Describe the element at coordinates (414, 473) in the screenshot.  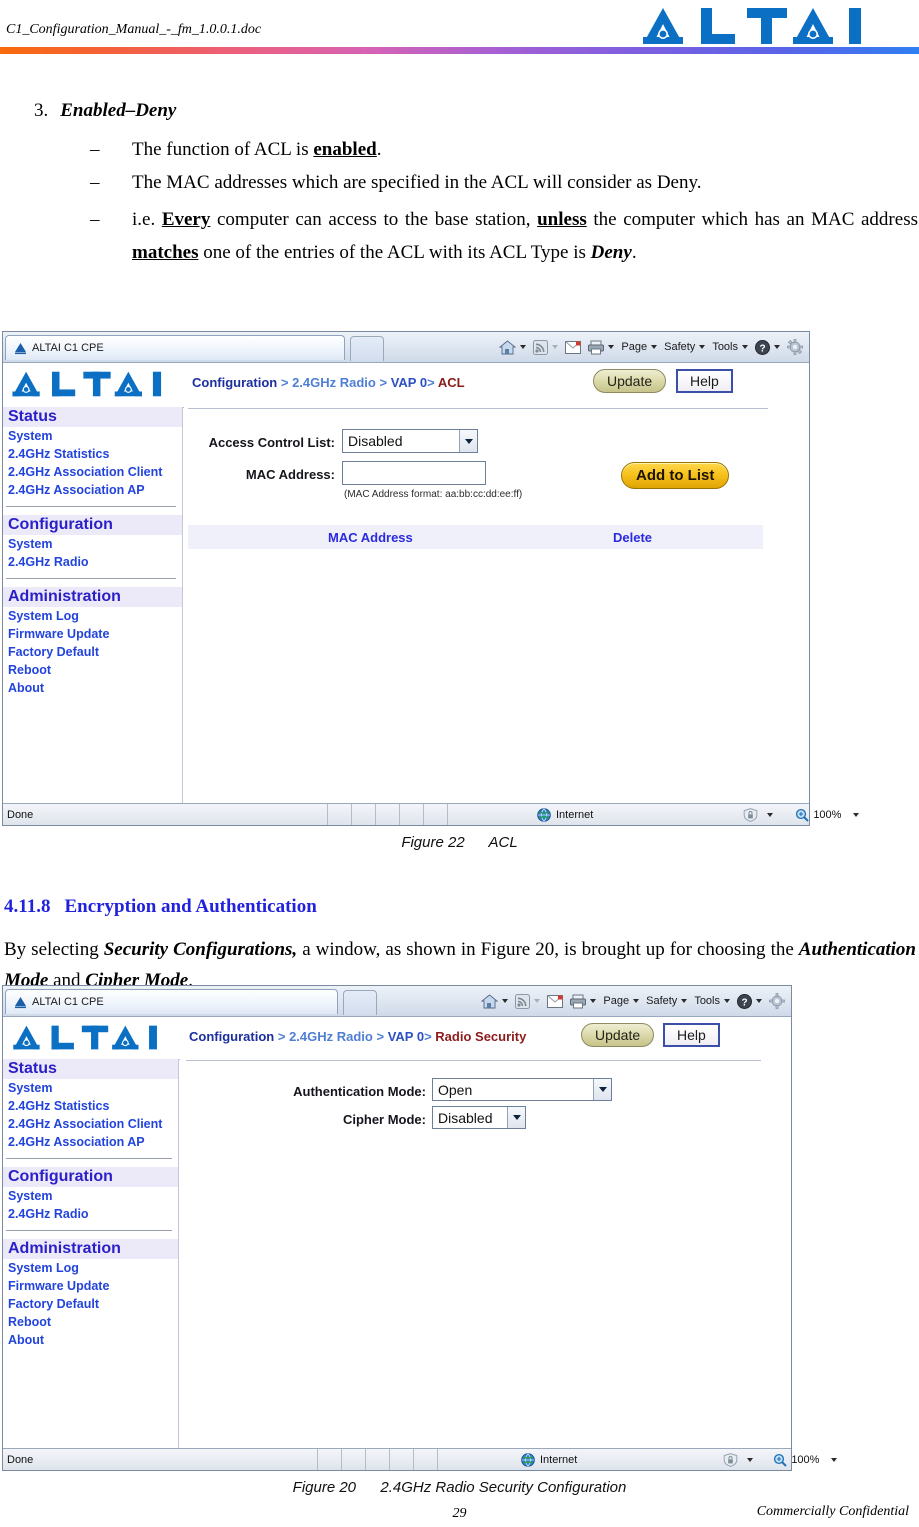
I see `mac-address-input` at that location.